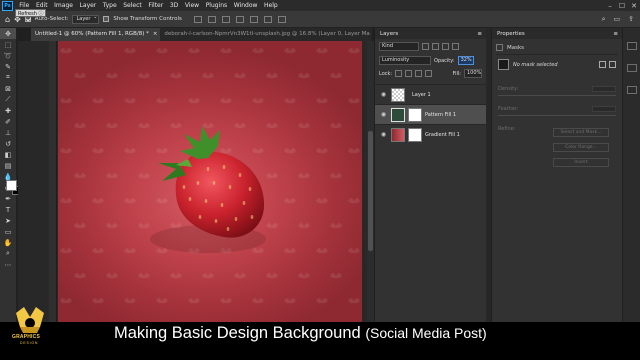 This screenshot has width=640, height=360. I want to click on menu-view: View, so click(192, 5).